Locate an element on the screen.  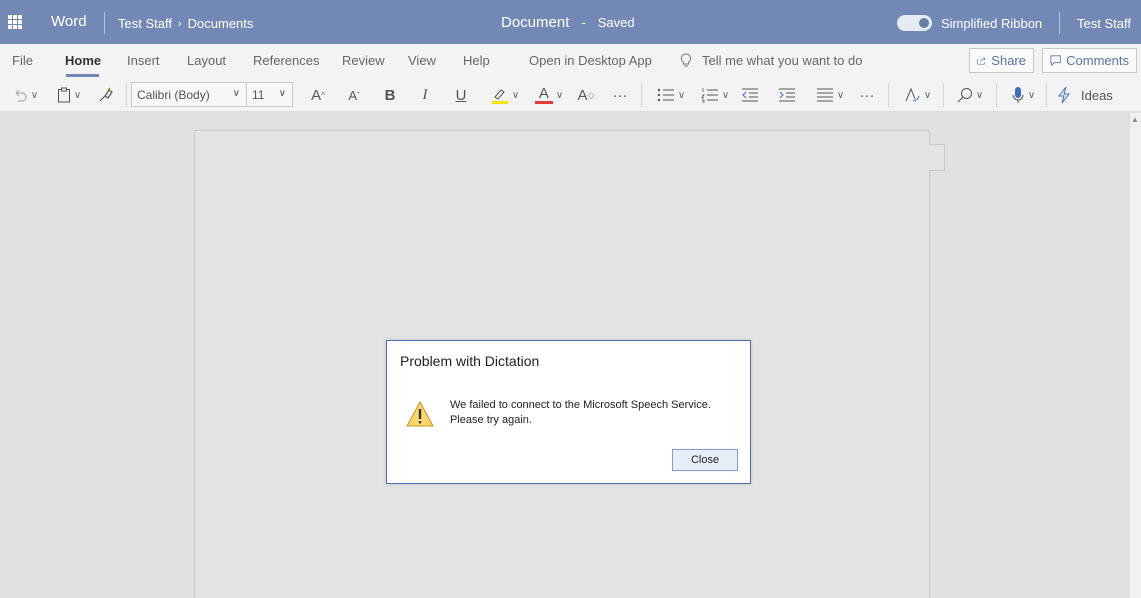
vertical-scrollbar: ▲ is located at coordinates (1135, 355).